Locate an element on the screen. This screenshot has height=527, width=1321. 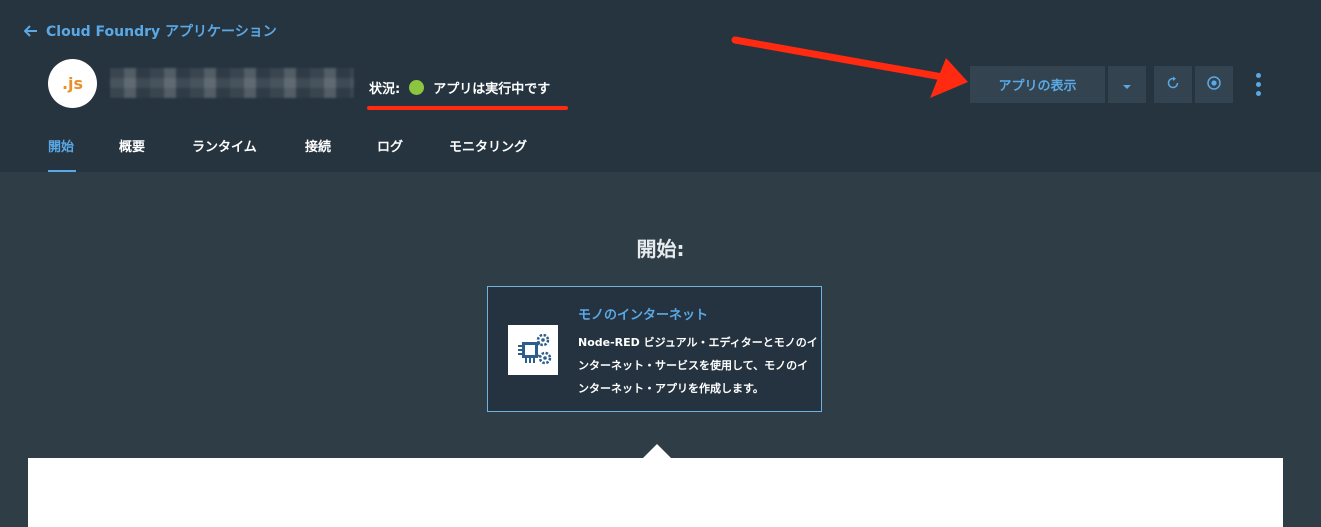
back-link-label: Cloud Foundry アプリケーション is located at coordinates (161, 32).